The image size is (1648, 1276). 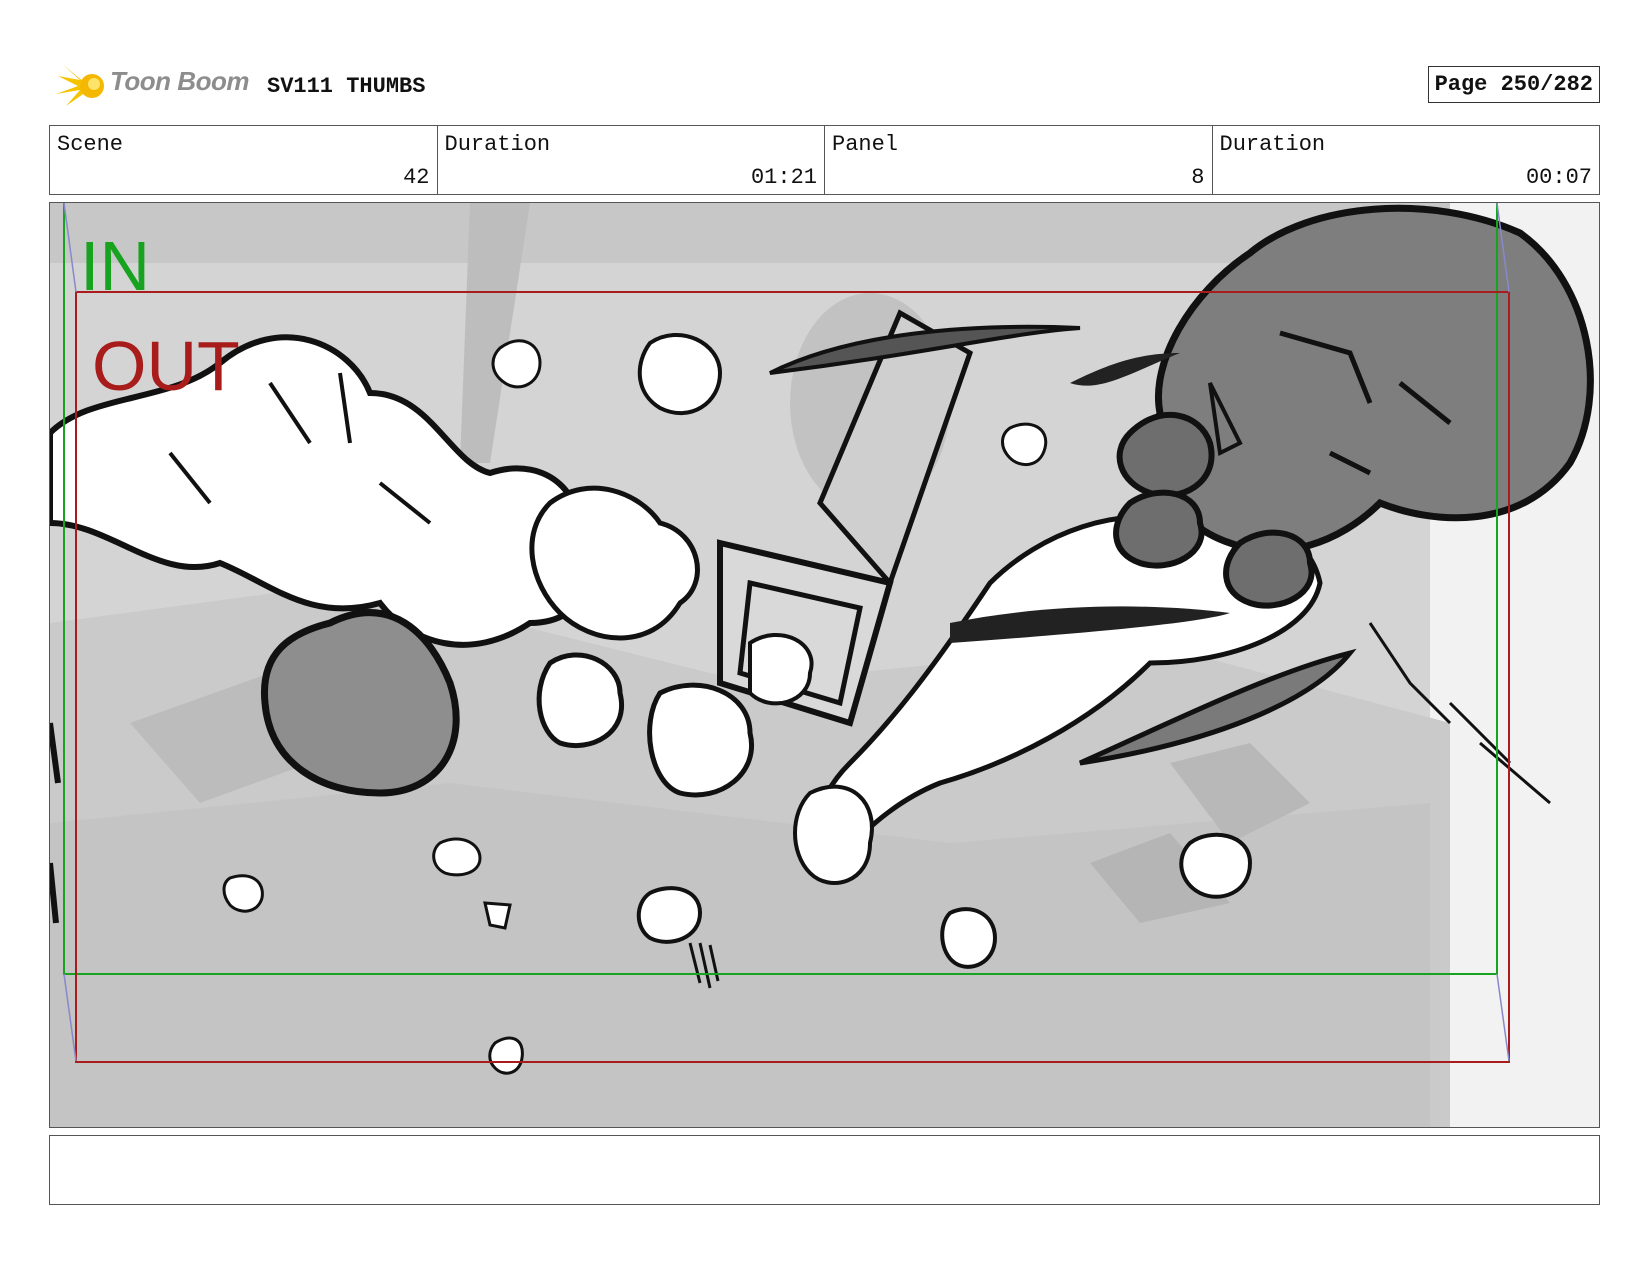 I want to click on panel-value: 8, so click(x=1198, y=177).